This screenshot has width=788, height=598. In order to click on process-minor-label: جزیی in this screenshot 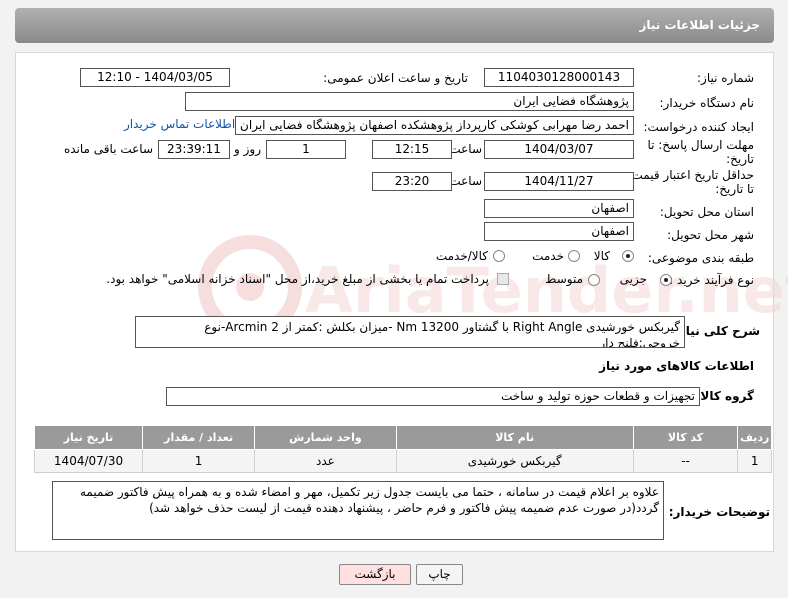, I will do `click(633, 279)`.